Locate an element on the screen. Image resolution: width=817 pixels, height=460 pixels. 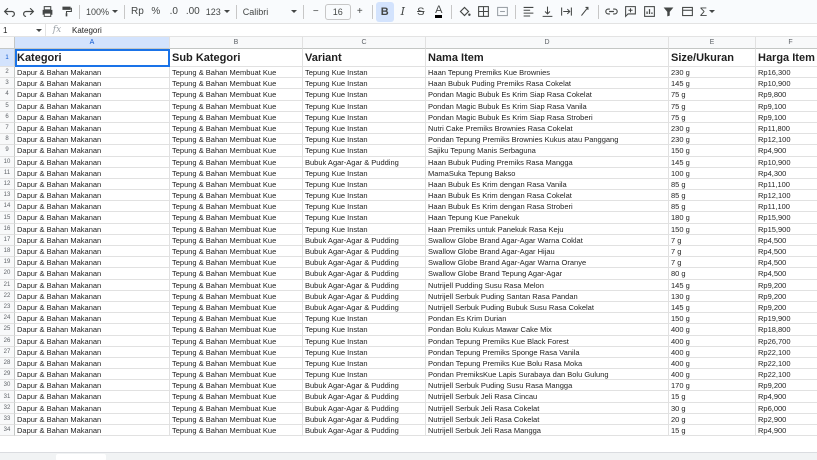
table-cell: 180 g is located at coordinates (712, 218).